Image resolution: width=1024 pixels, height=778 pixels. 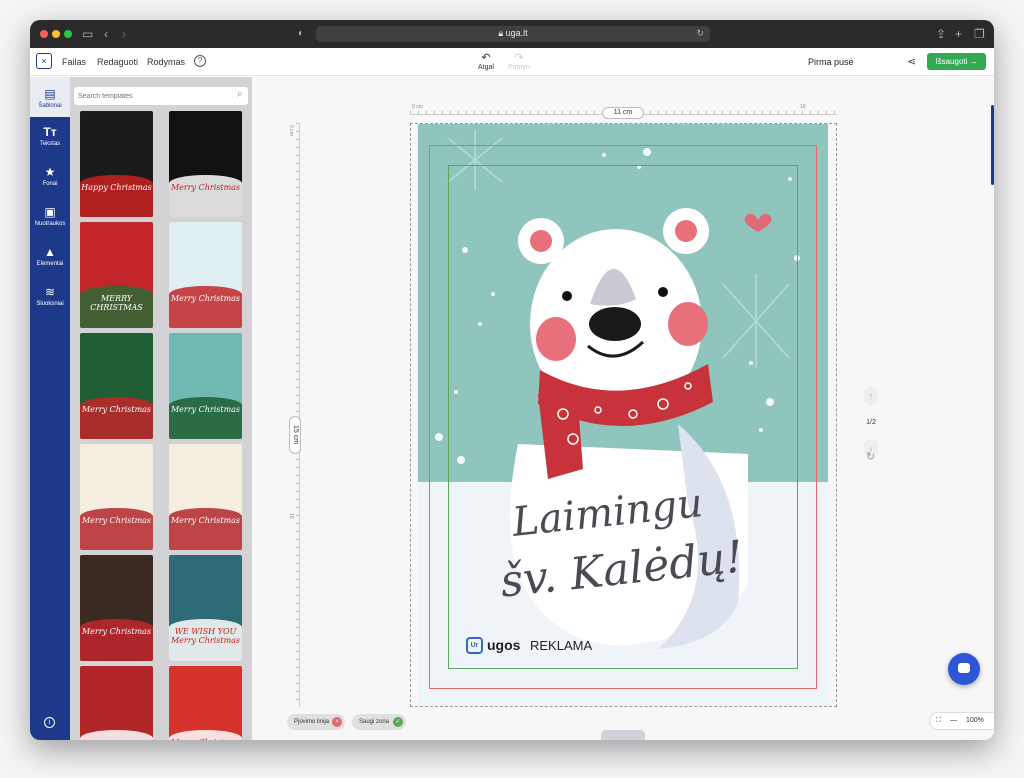 What do you see at coordinates (291, 130) in the screenshot?
I see `ruler-left-start: 0 cm` at bounding box center [291, 130].